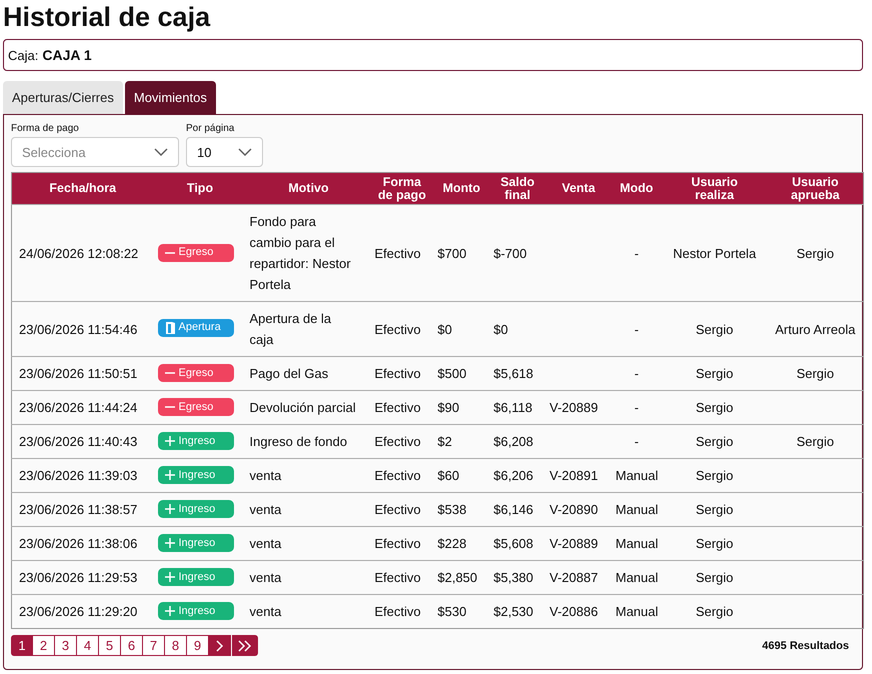  Describe the element at coordinates (200, 188) in the screenshot. I see `column-header: Tipo` at that location.